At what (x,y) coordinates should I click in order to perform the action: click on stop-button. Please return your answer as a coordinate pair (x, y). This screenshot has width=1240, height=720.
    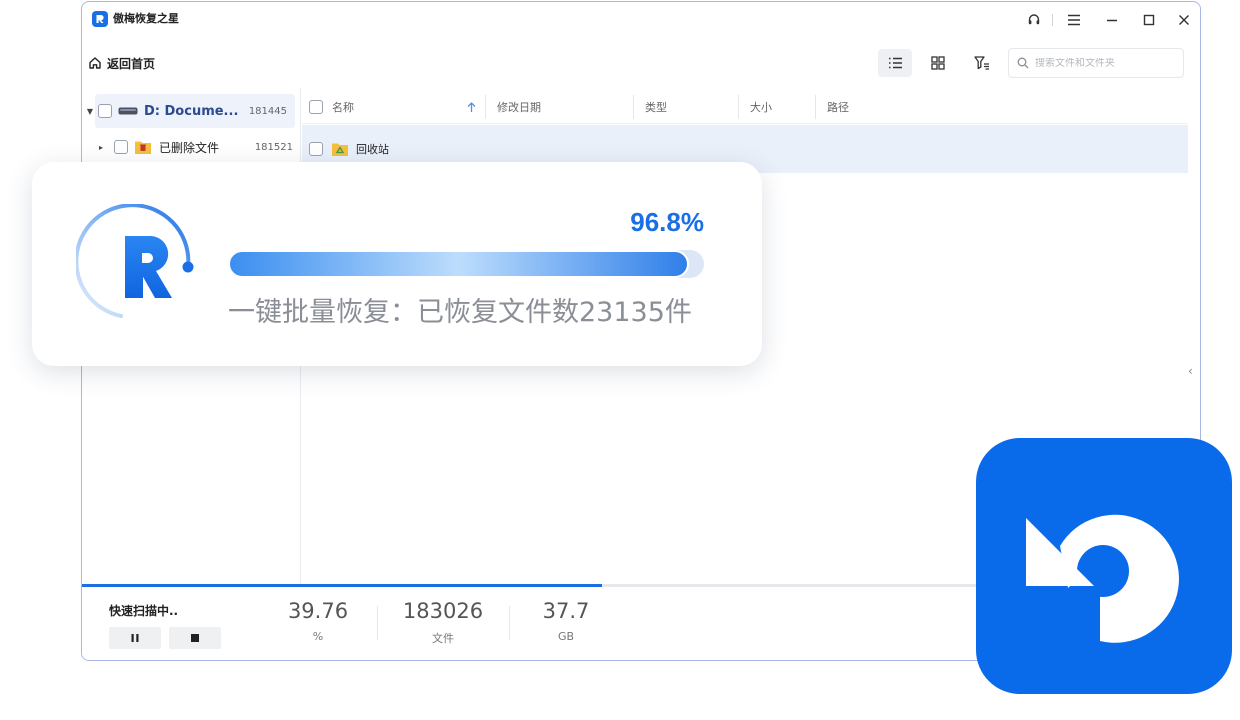
    Looking at the image, I should click on (195, 638).